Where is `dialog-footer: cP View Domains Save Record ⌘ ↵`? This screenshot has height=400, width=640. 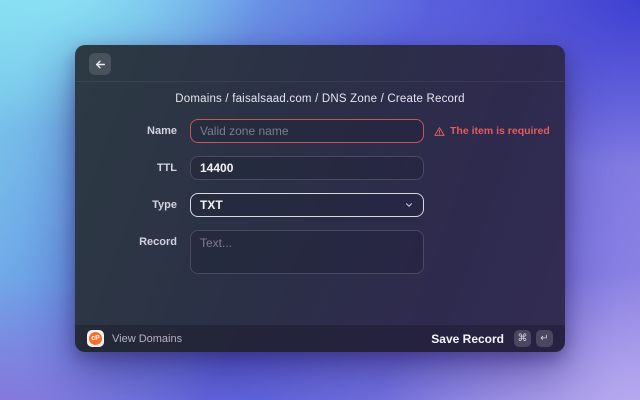 dialog-footer: cP View Domains Save Record ⌘ ↵ is located at coordinates (320, 338).